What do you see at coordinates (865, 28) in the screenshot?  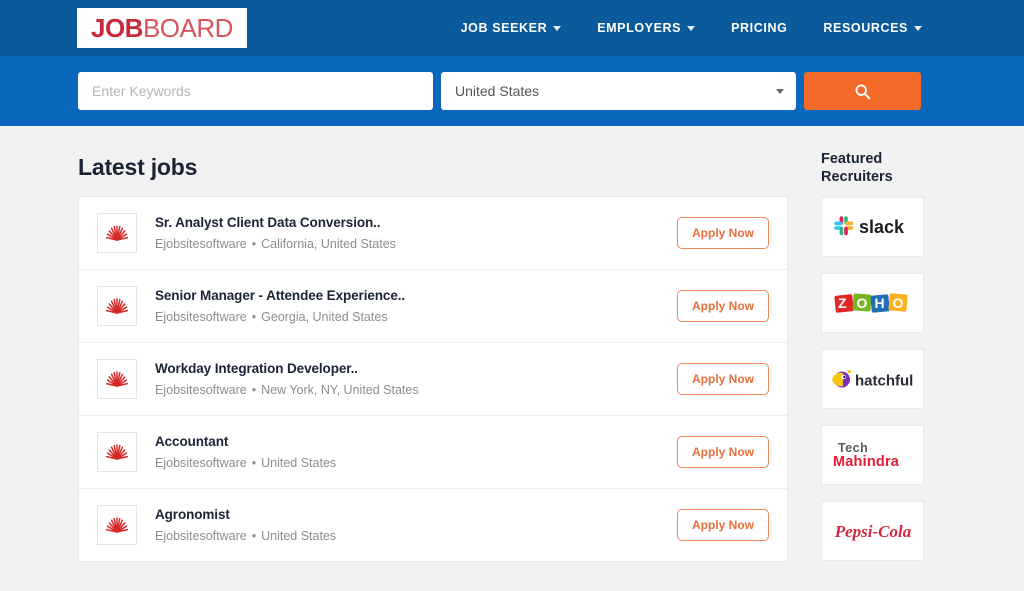 I see `nav-item-label: RESOURCES` at bounding box center [865, 28].